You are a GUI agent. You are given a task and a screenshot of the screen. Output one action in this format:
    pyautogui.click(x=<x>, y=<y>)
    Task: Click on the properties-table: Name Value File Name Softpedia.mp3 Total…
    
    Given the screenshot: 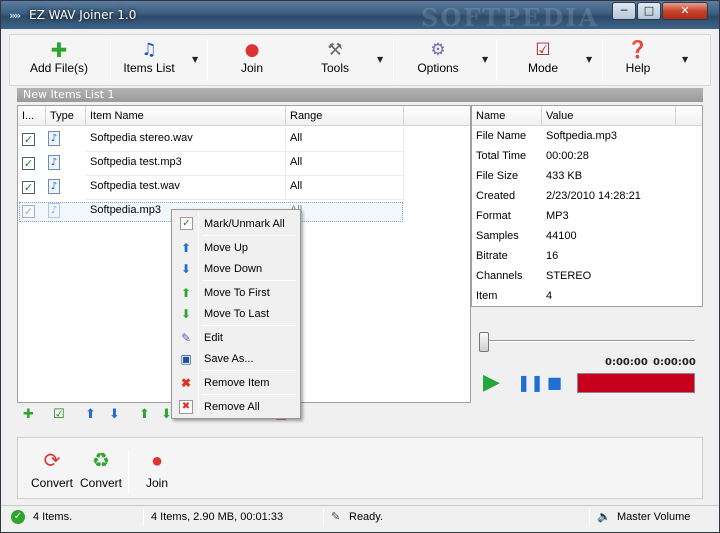 What is the action you would take?
    pyautogui.click(x=587, y=206)
    